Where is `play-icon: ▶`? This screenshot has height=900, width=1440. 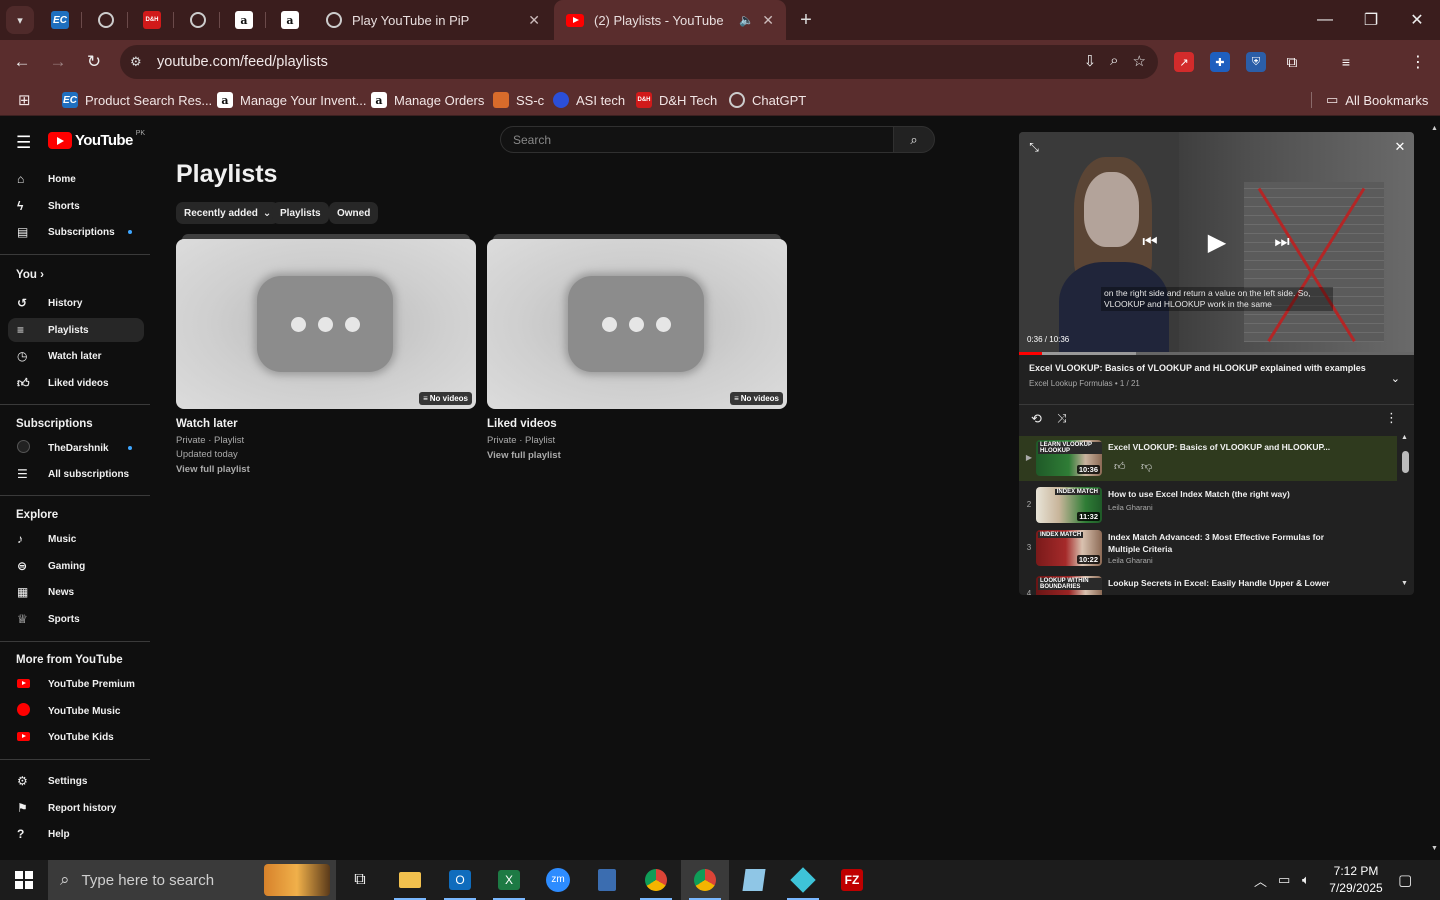
play-icon: ▶ is located at coordinates (1217, 242).